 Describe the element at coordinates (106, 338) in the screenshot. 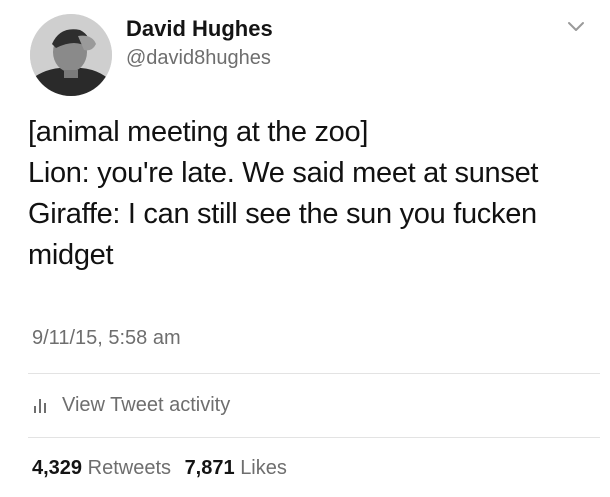

I see `tweet-timestamp: 9/11/15, 5:58 am` at that location.